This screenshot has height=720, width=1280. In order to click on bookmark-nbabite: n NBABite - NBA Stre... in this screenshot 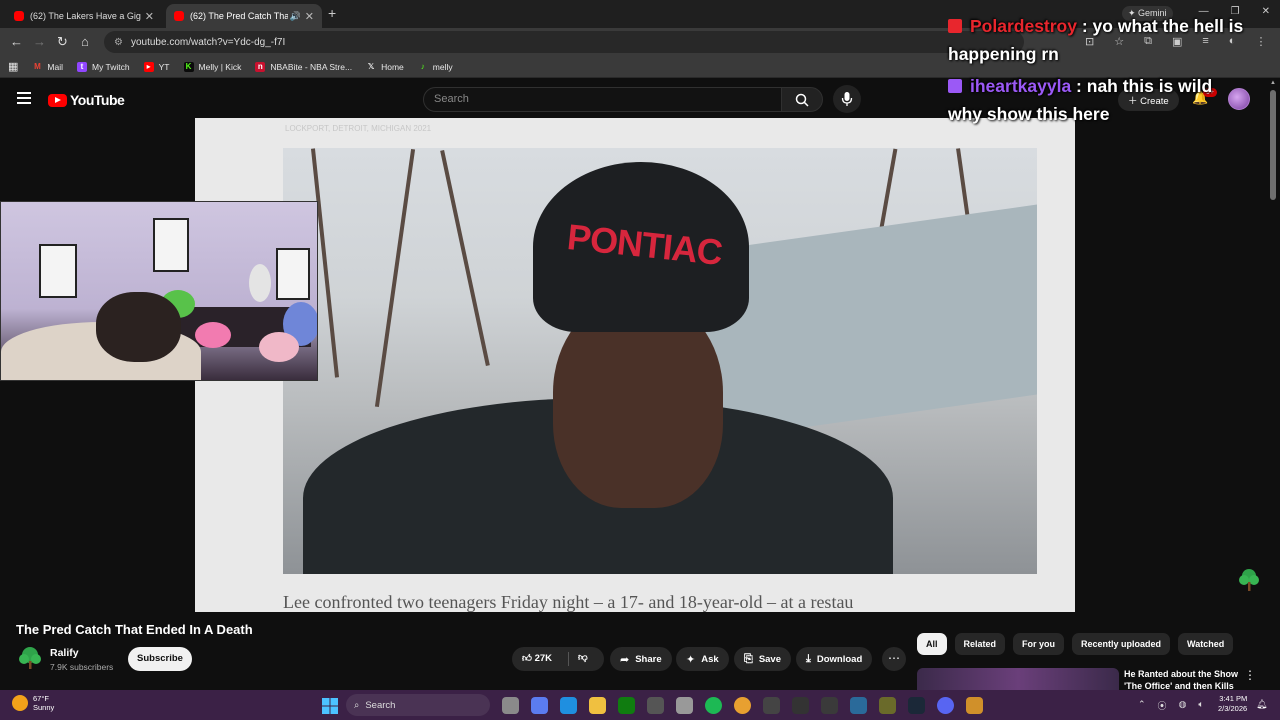, I will do `click(304, 66)`.